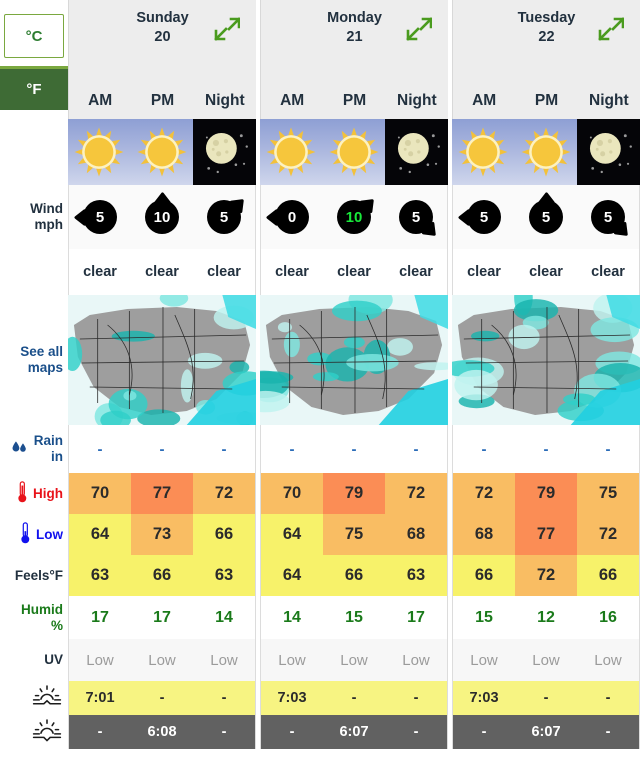 This screenshot has height=769, width=640. I want to click on day-name-2: Tuesday, so click(546, 18).